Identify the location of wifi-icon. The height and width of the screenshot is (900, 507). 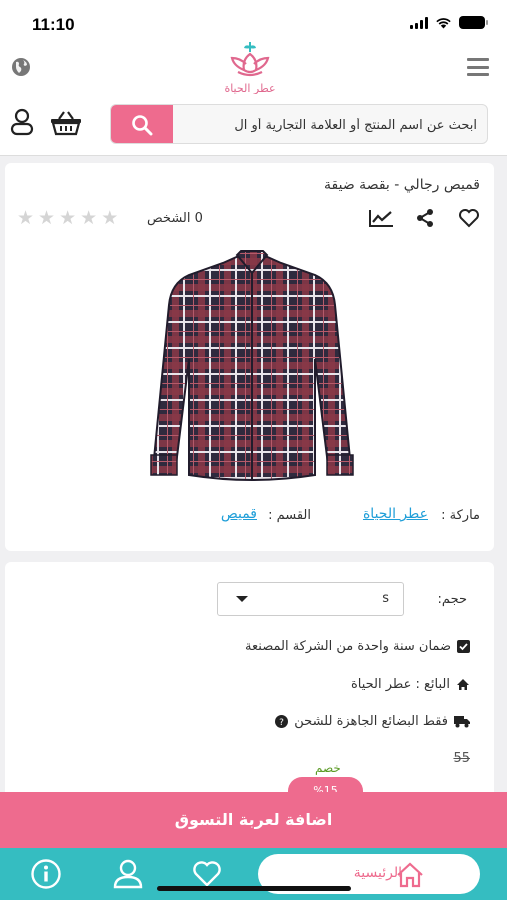
(443, 23).